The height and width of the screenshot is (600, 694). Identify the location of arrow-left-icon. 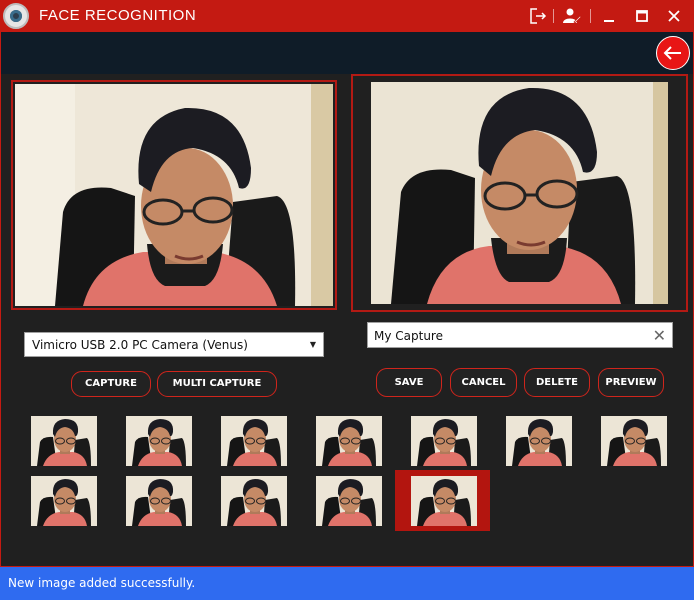
(672, 53).